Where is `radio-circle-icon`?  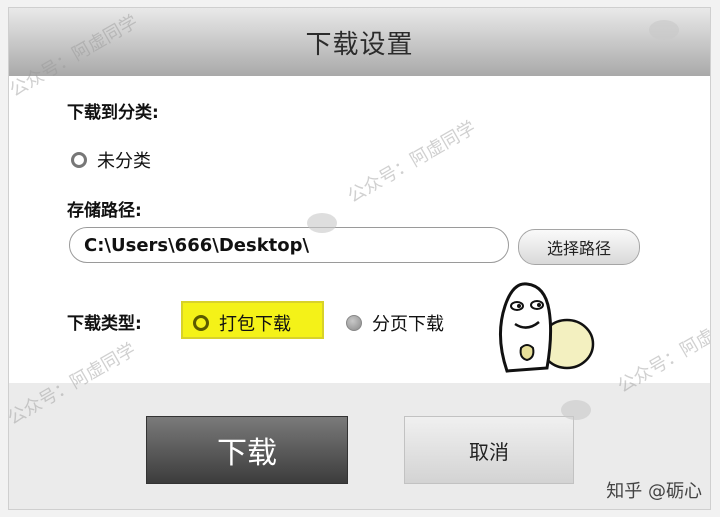 radio-circle-icon is located at coordinates (79, 160).